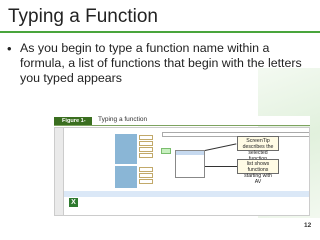 The height and width of the screenshot is (240, 320). I want to click on figure-rule, so click(182, 125).